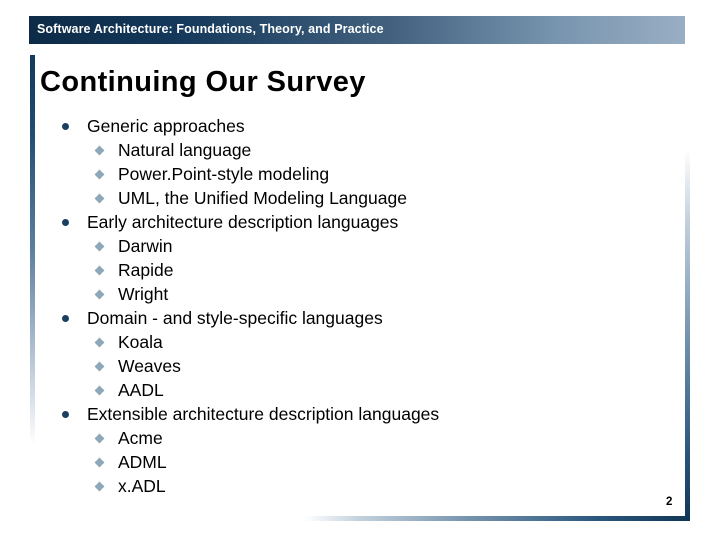 The image size is (720, 540). I want to click on list-item-level2: Rapide, so click(350, 270).